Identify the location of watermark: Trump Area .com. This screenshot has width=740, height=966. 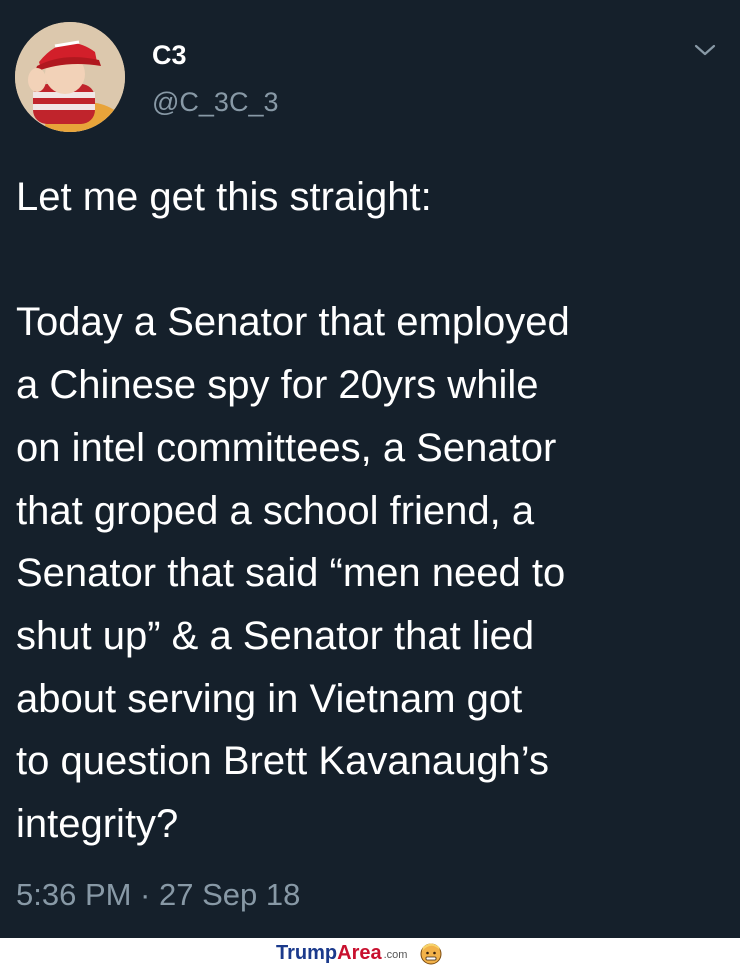
(359, 953).